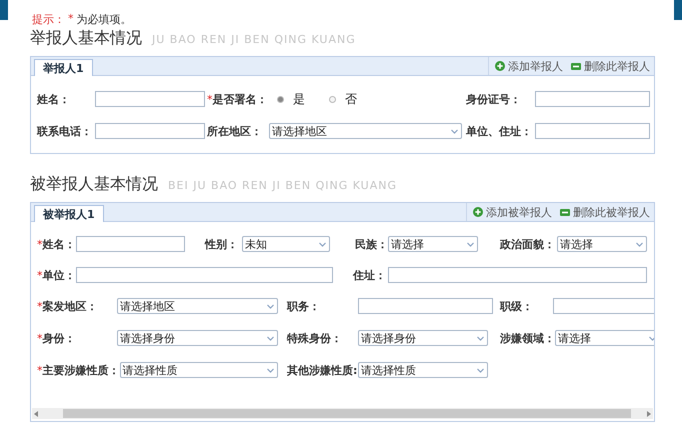  What do you see at coordinates (237, 99) in the screenshot?
I see `field-label: *是否署名：` at bounding box center [237, 99].